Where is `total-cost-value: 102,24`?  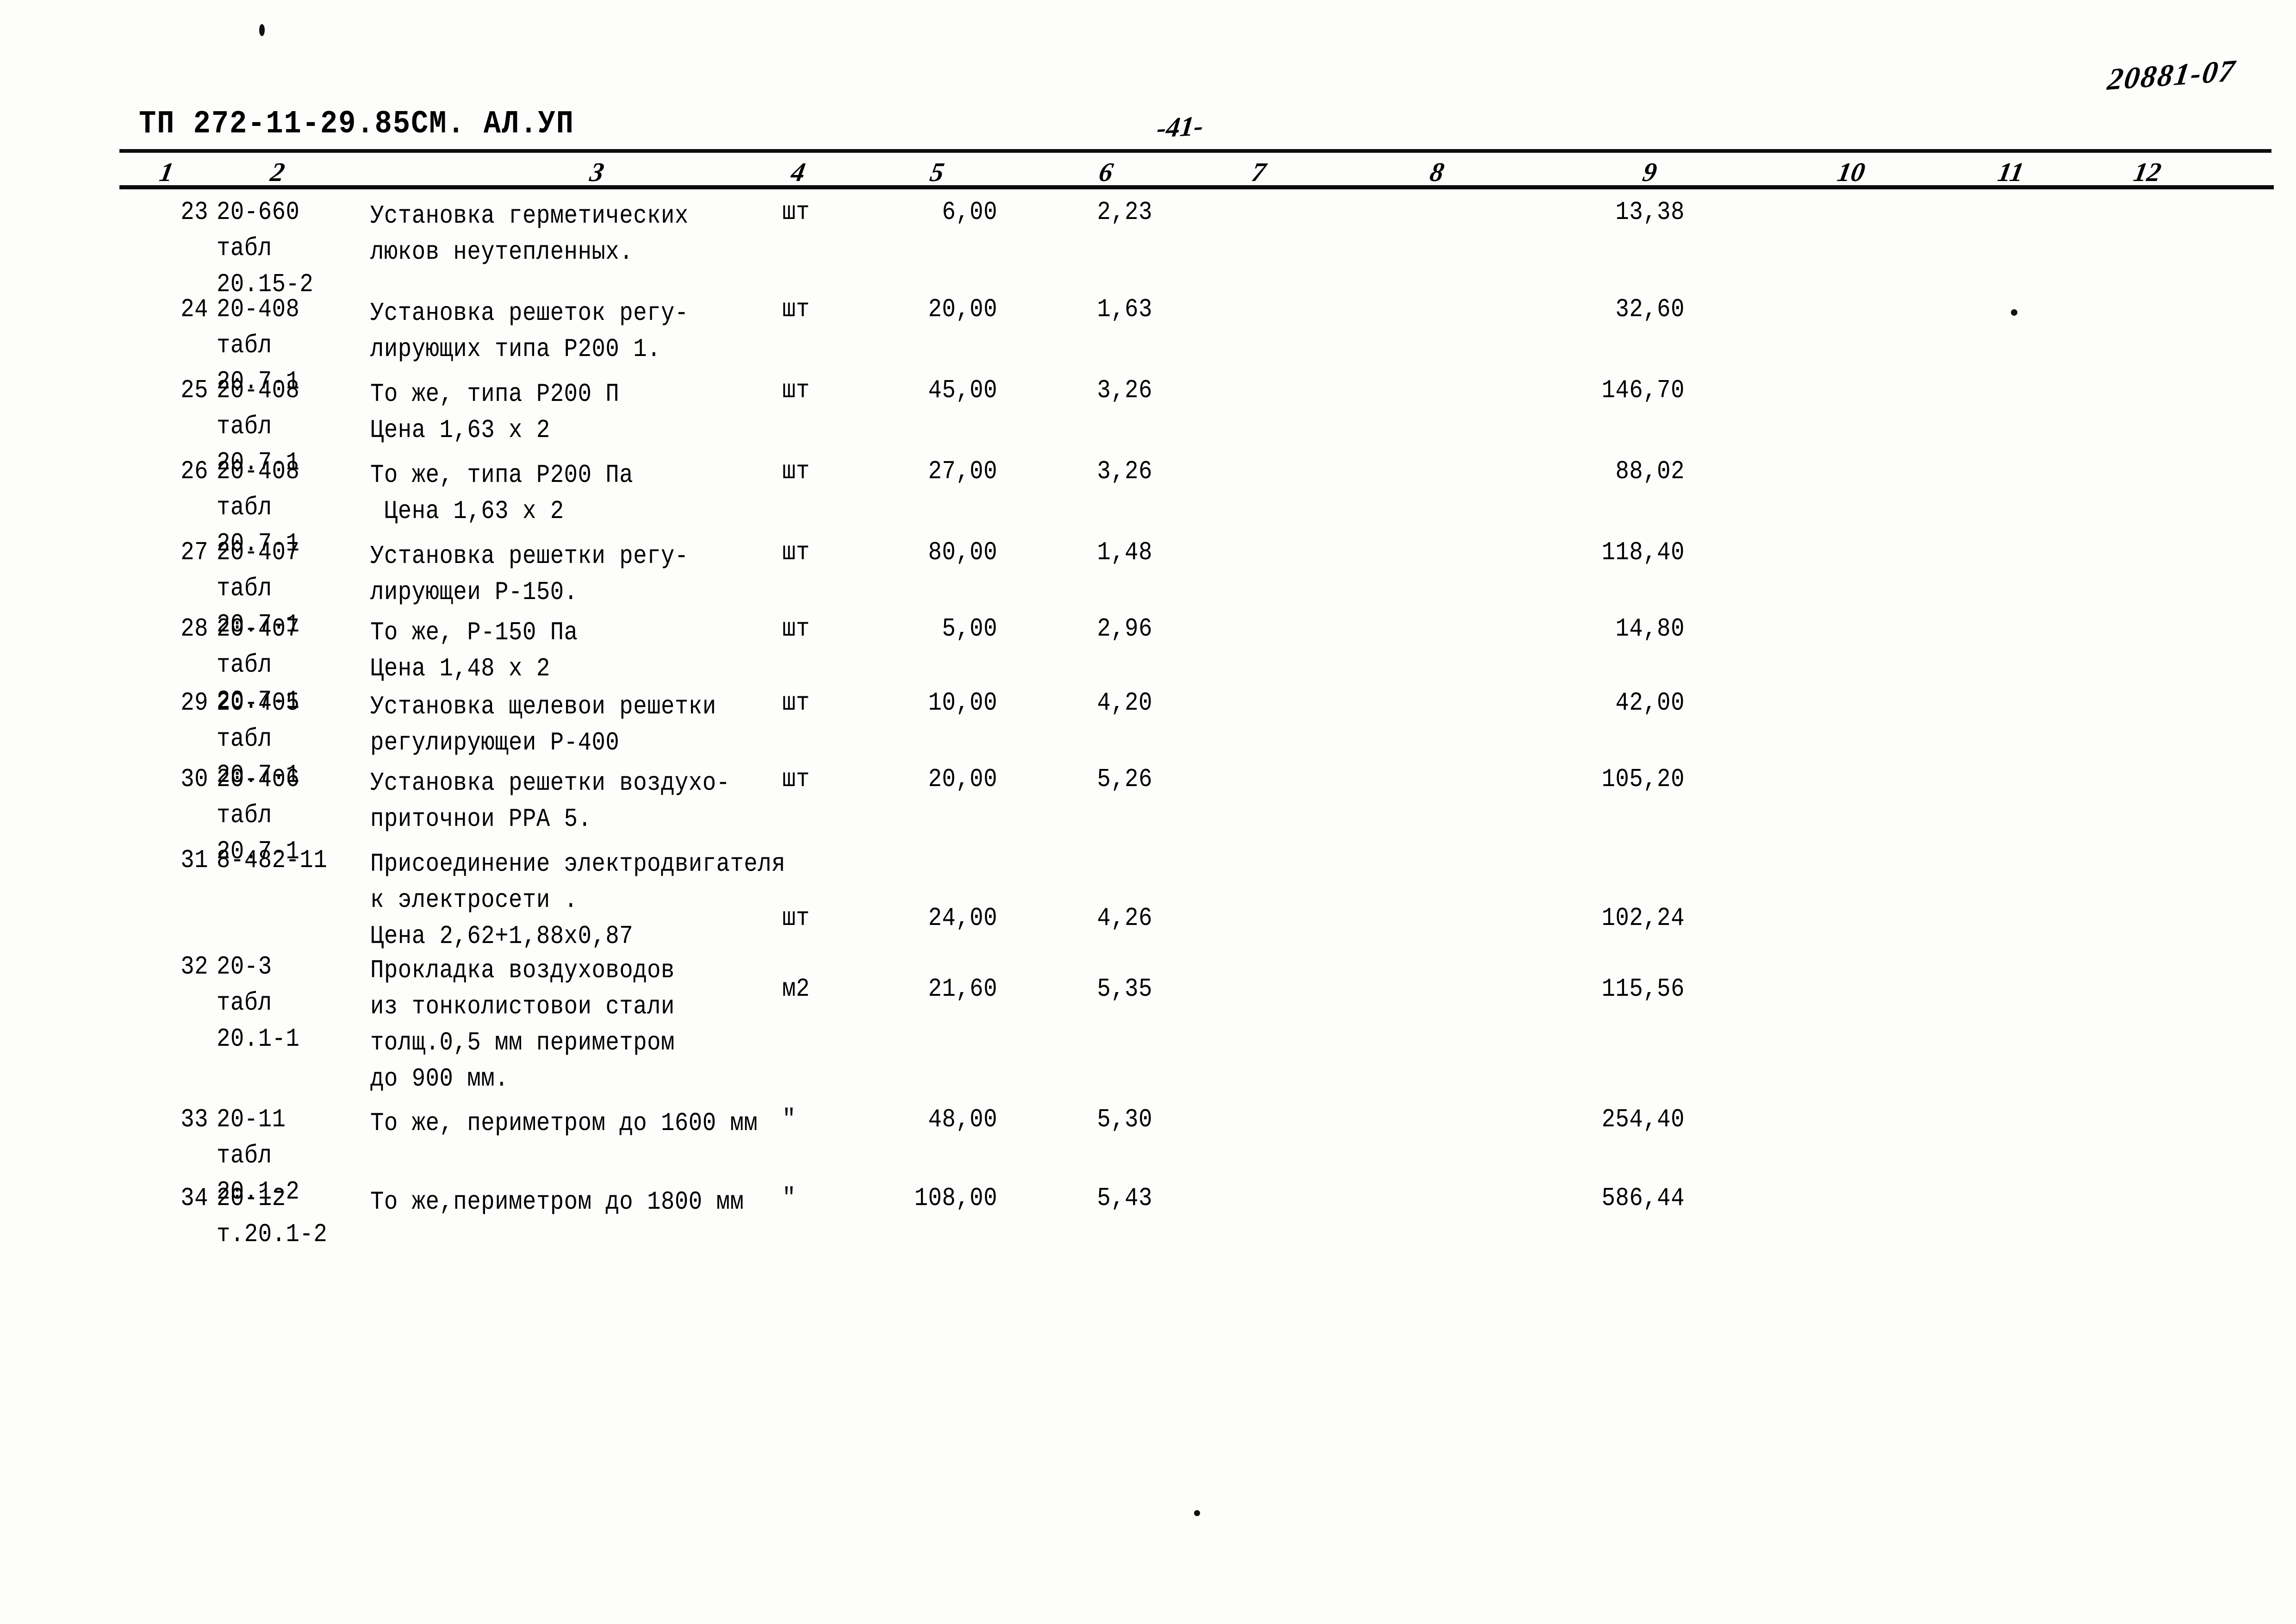 total-cost-value: 102,24 is located at coordinates (1643, 918).